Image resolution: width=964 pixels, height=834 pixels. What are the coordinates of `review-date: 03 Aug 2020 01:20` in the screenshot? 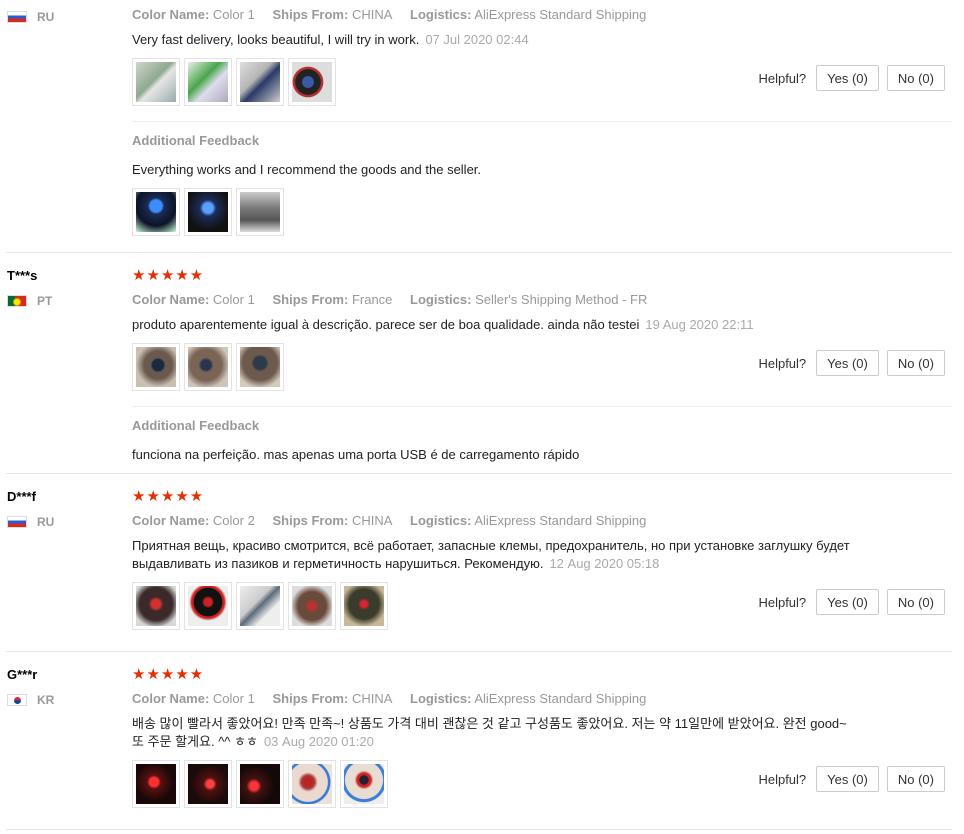 It's located at (318, 741).